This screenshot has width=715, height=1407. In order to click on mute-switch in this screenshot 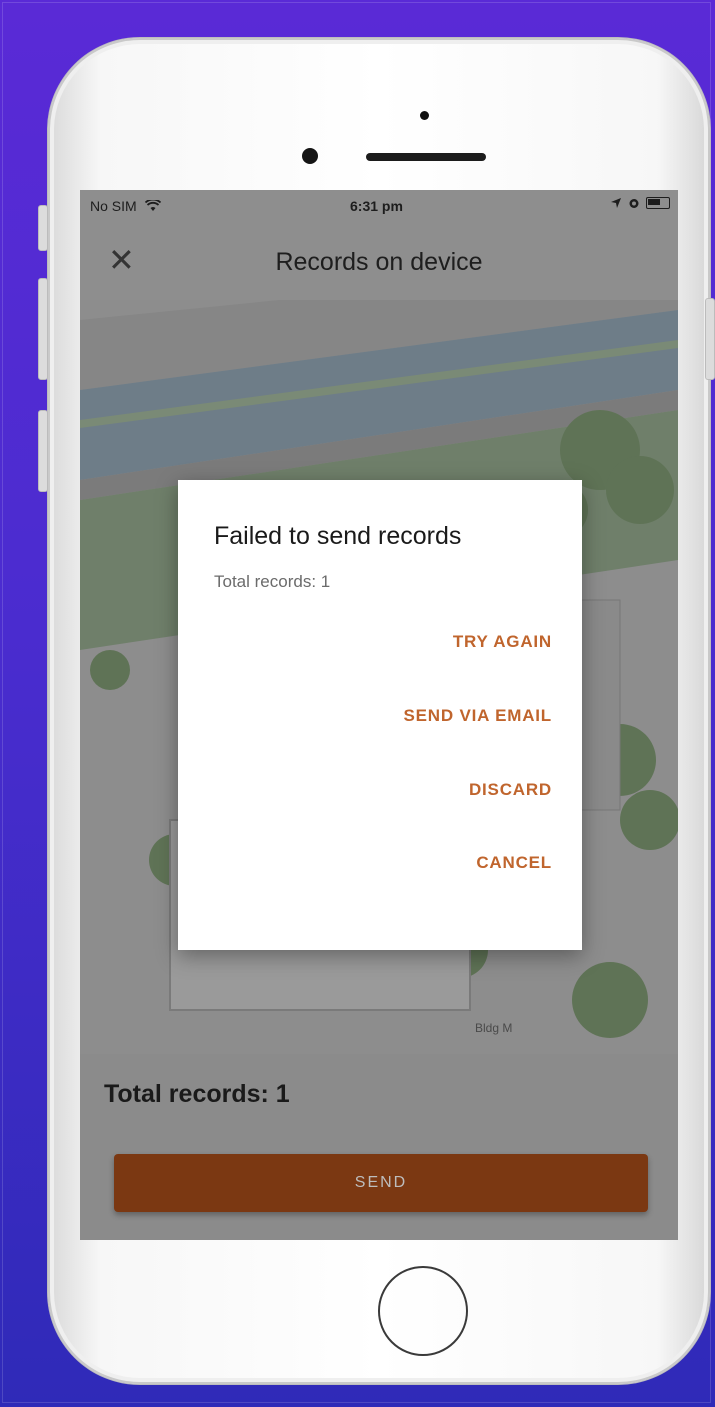, I will do `click(43, 228)`.